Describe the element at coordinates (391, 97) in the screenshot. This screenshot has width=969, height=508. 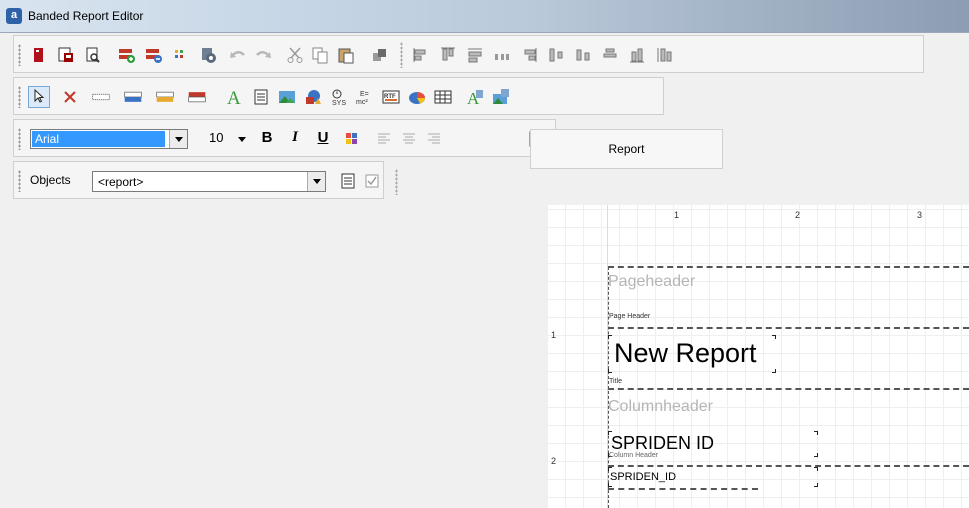
I see `rich-text-icon: RTF` at that location.